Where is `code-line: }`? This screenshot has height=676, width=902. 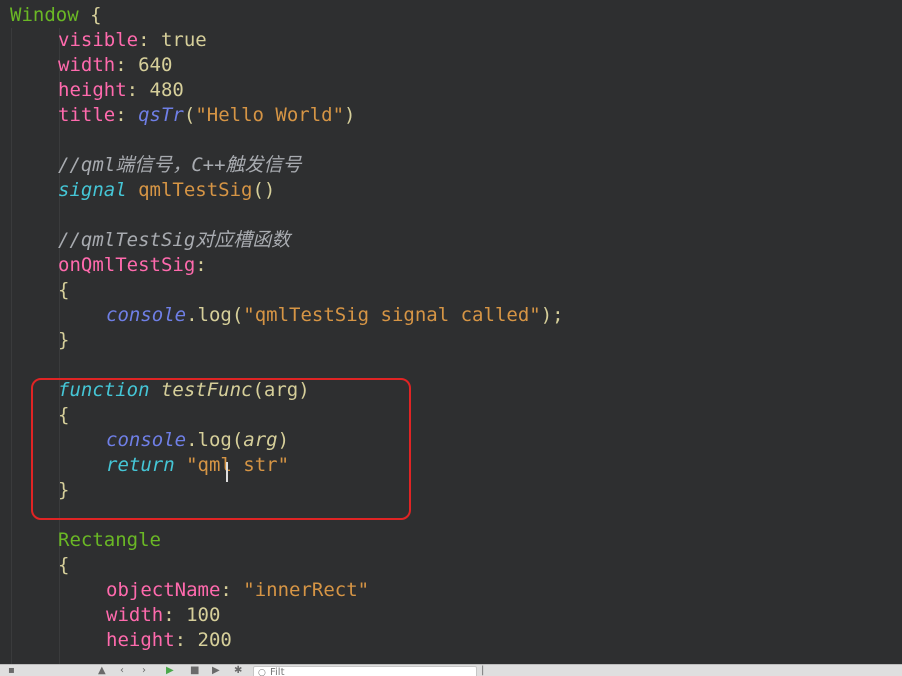 code-line: } is located at coordinates (63, 340).